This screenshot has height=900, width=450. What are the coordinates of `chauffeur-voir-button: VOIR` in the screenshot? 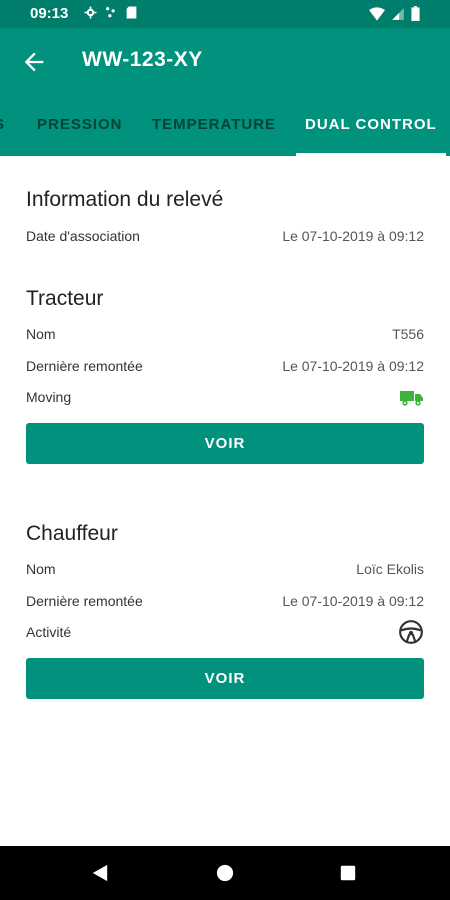 It's located at (225, 678).